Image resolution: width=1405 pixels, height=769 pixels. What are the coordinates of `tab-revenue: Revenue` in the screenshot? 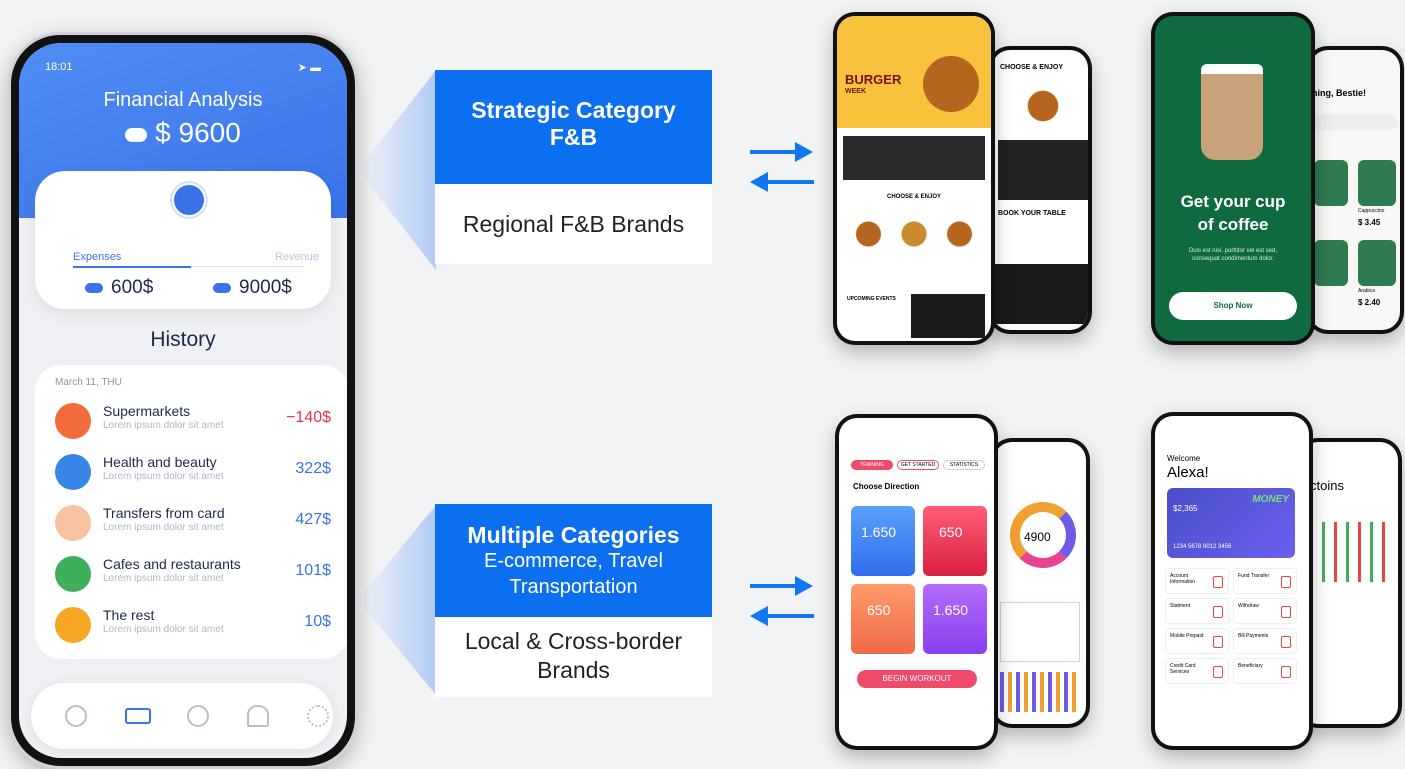 It's located at (297, 257).